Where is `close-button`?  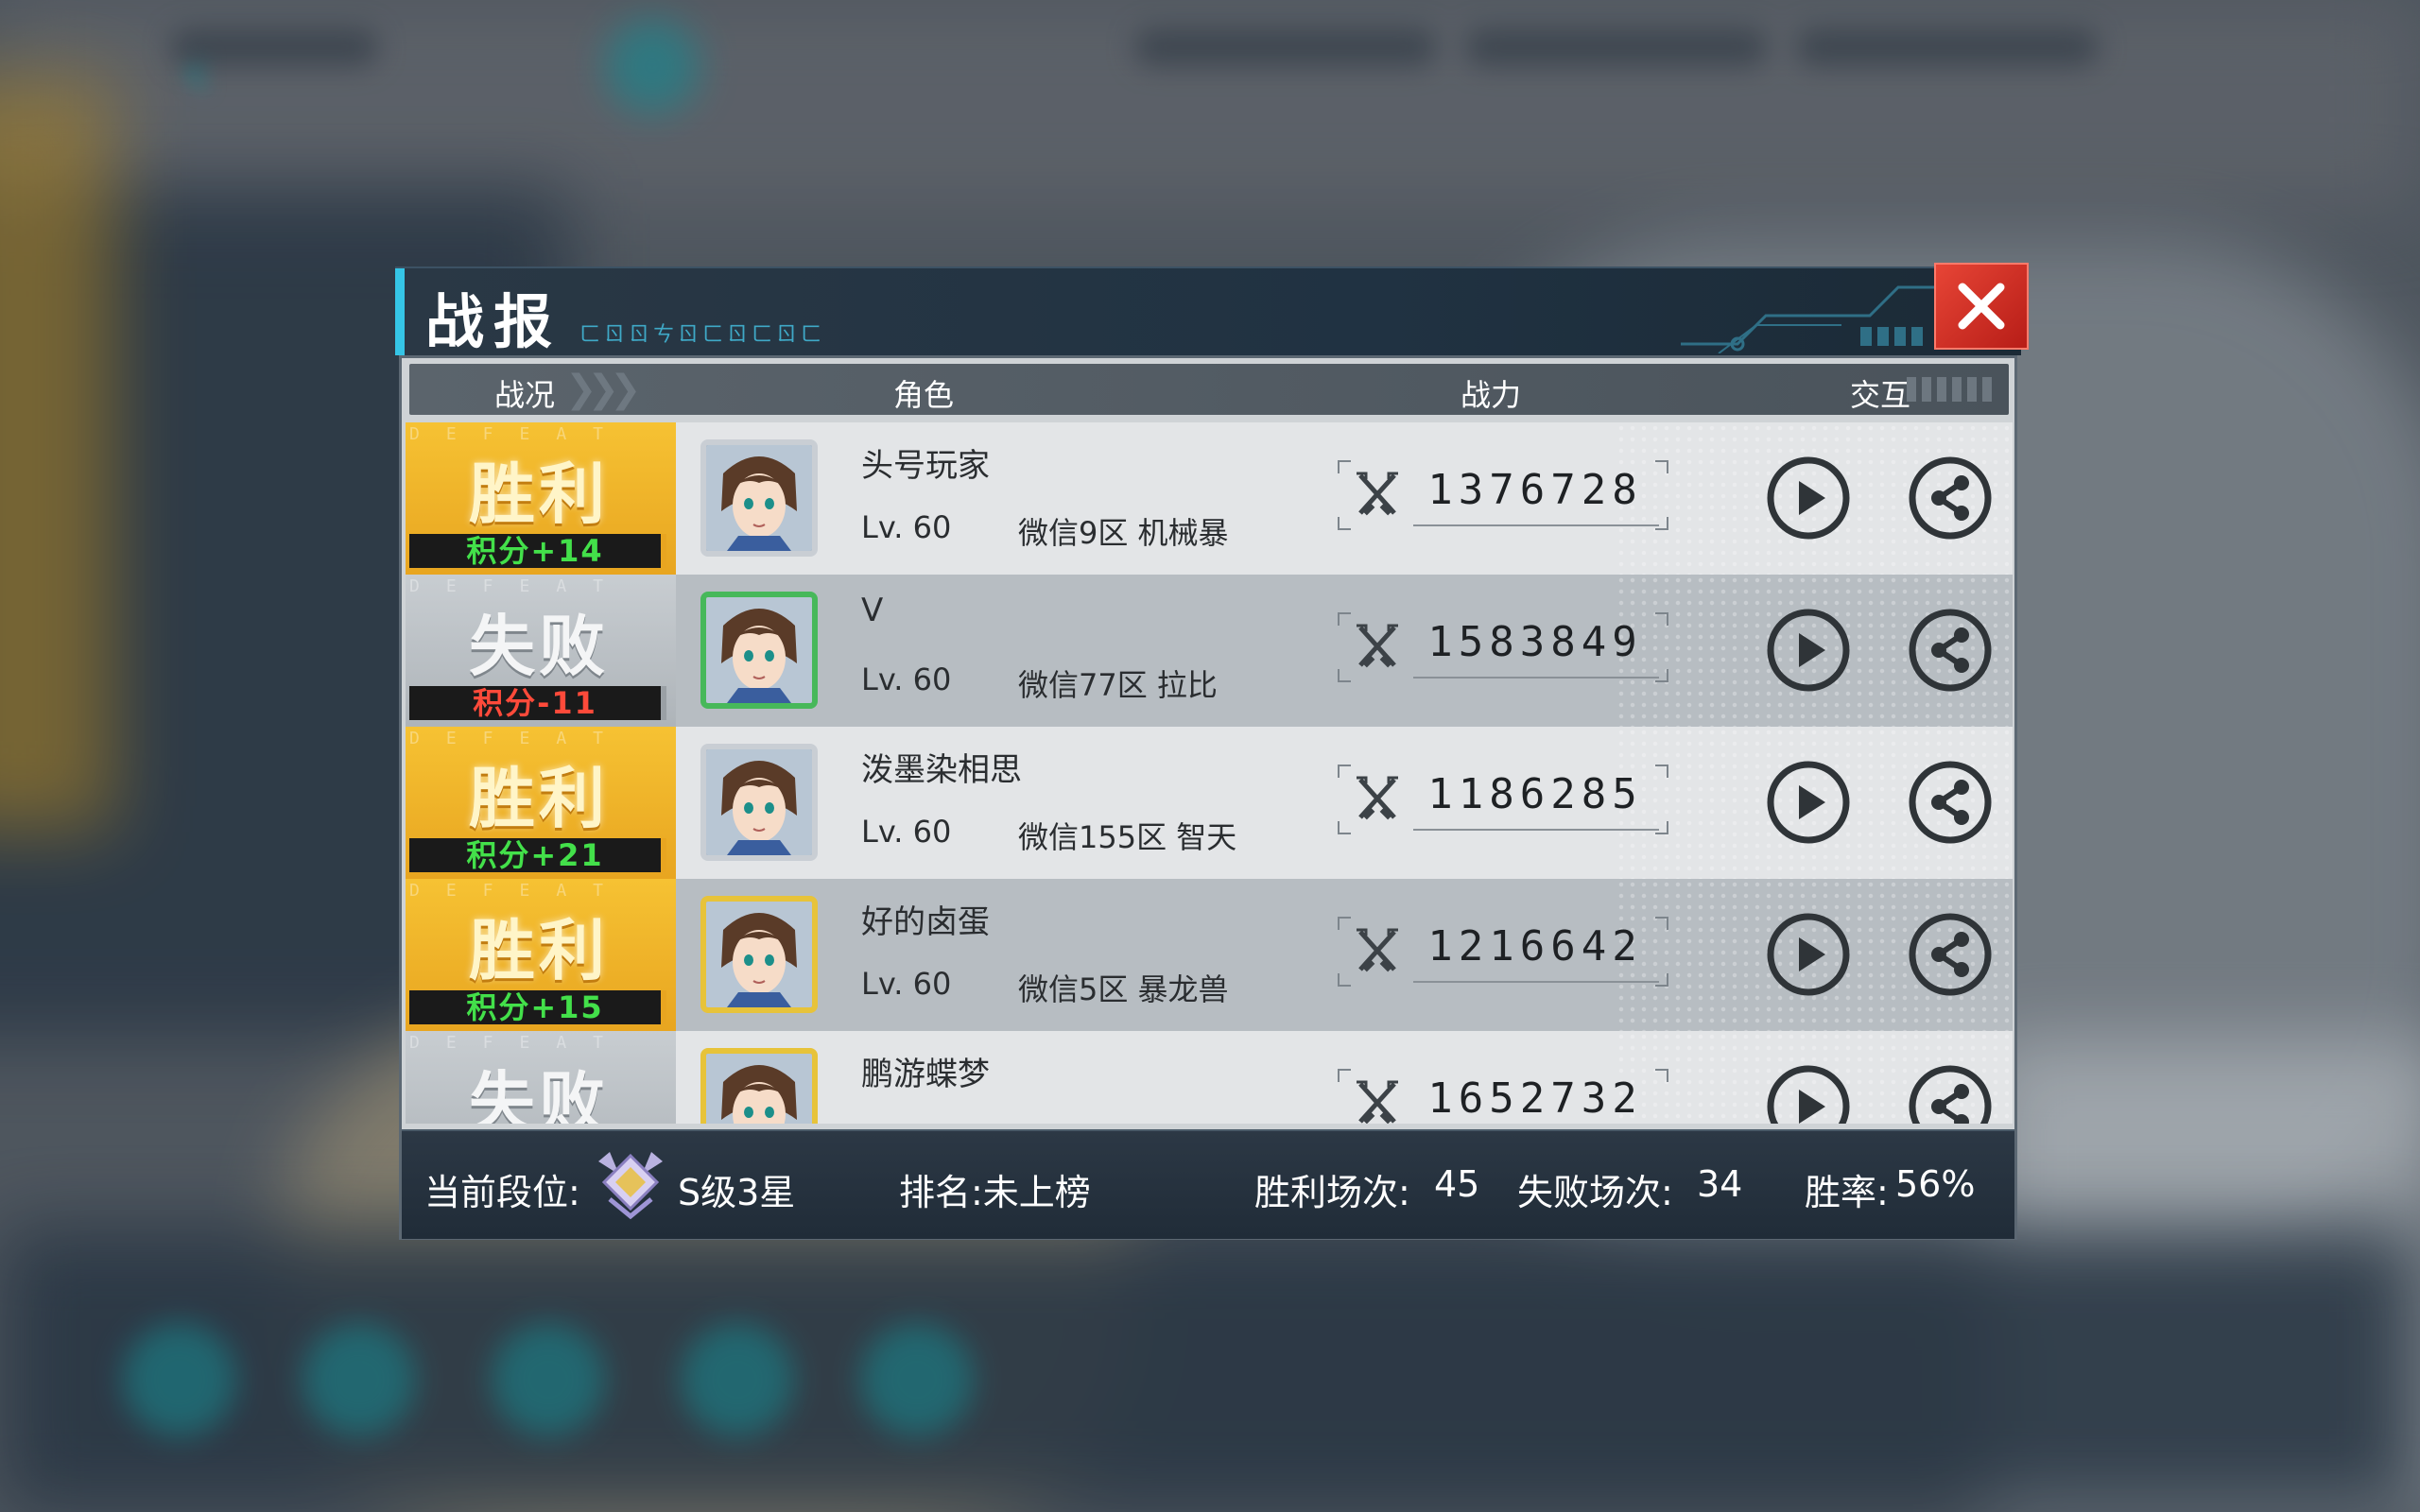
close-button is located at coordinates (1982, 306).